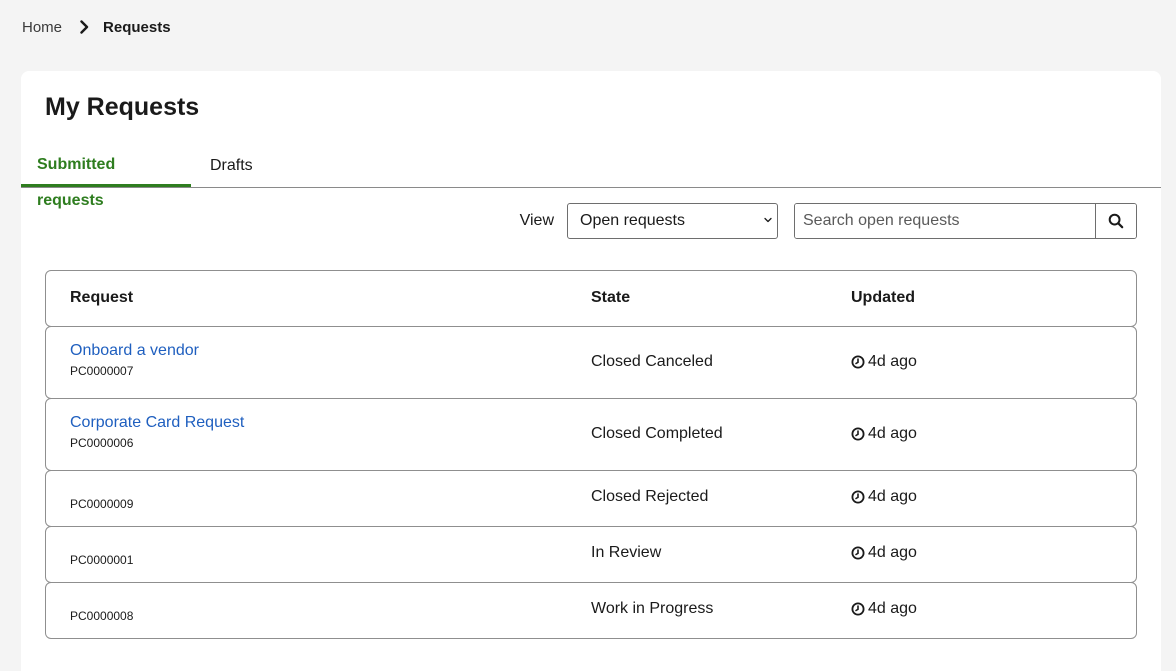  Describe the element at coordinates (122, 107) in the screenshot. I see `page-title: My Requests` at that location.